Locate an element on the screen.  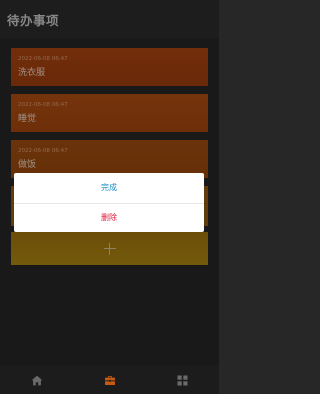
home-icon is located at coordinates (36, 380).